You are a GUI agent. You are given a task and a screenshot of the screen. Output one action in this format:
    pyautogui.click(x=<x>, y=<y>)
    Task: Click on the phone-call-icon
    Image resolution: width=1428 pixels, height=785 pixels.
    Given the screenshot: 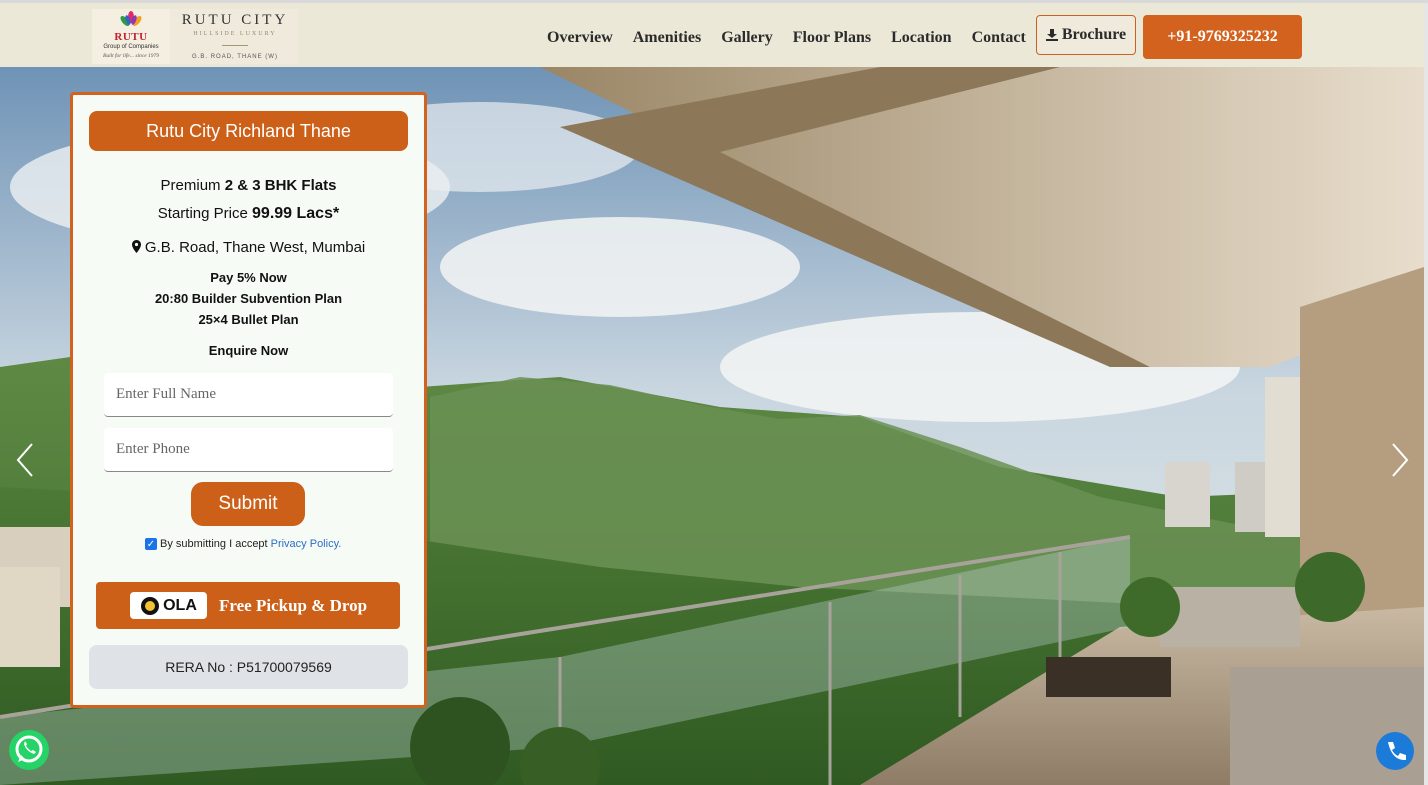 What is the action you would take?
    pyautogui.click(x=1395, y=751)
    